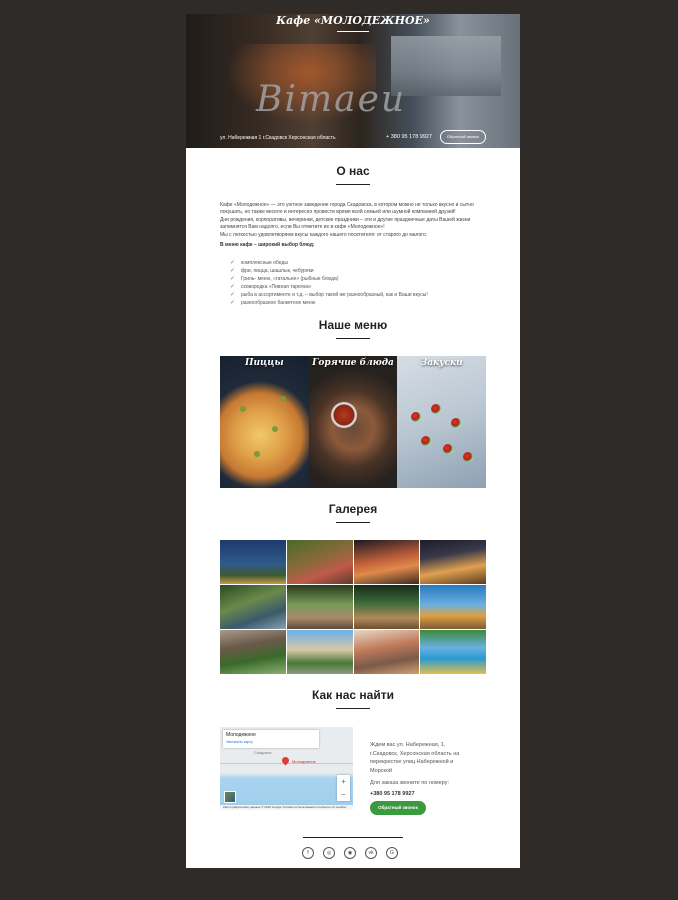  I want to click on menu-divider, so click(353, 338).